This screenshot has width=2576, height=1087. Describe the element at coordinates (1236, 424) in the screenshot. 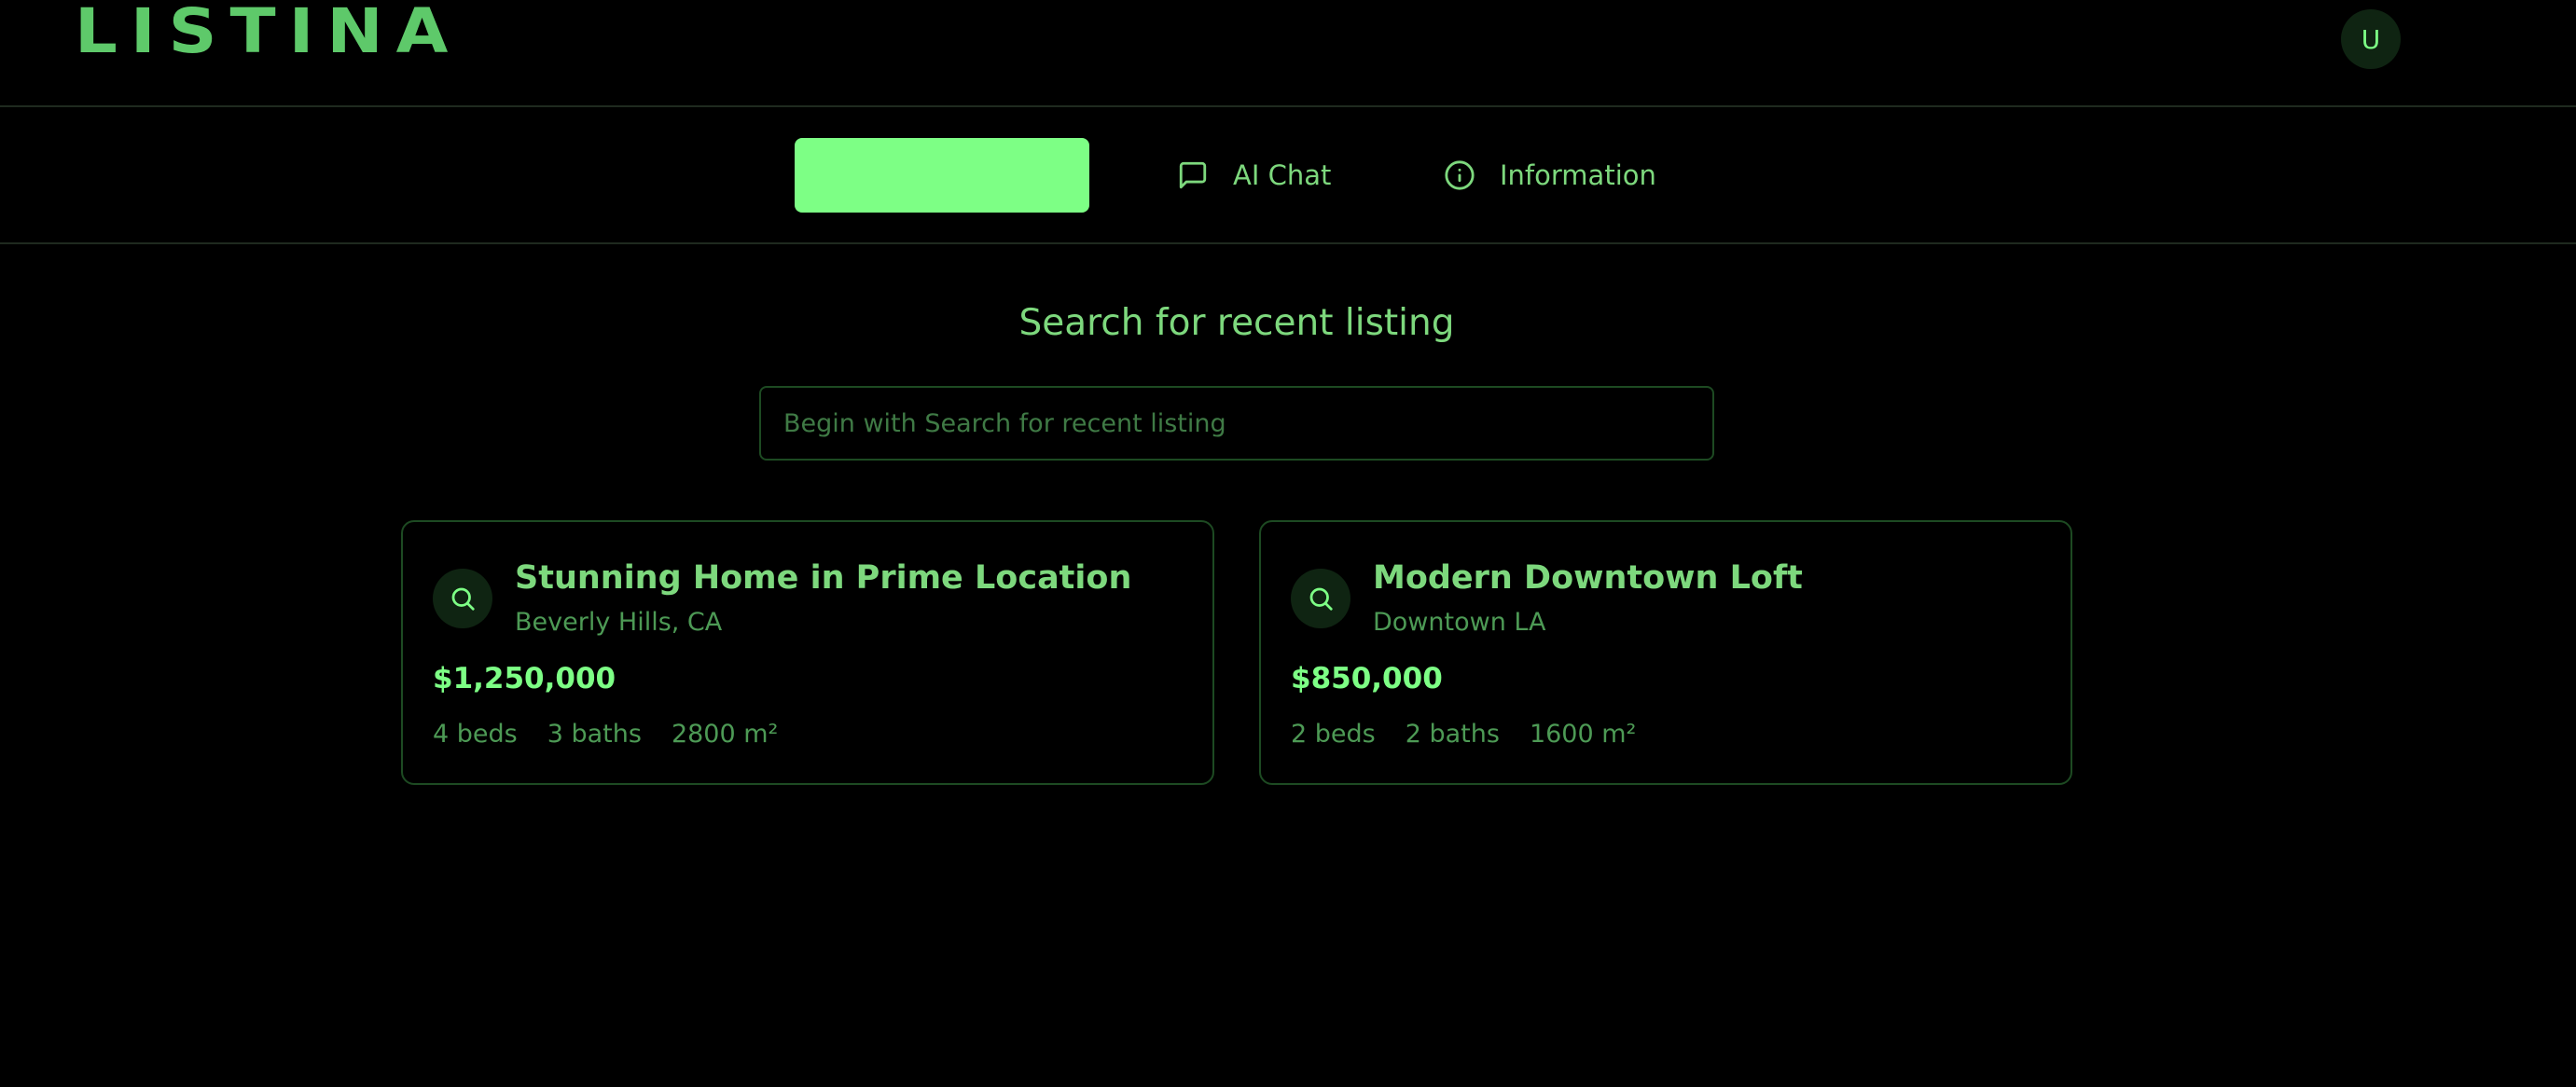

I see `search-input` at that location.